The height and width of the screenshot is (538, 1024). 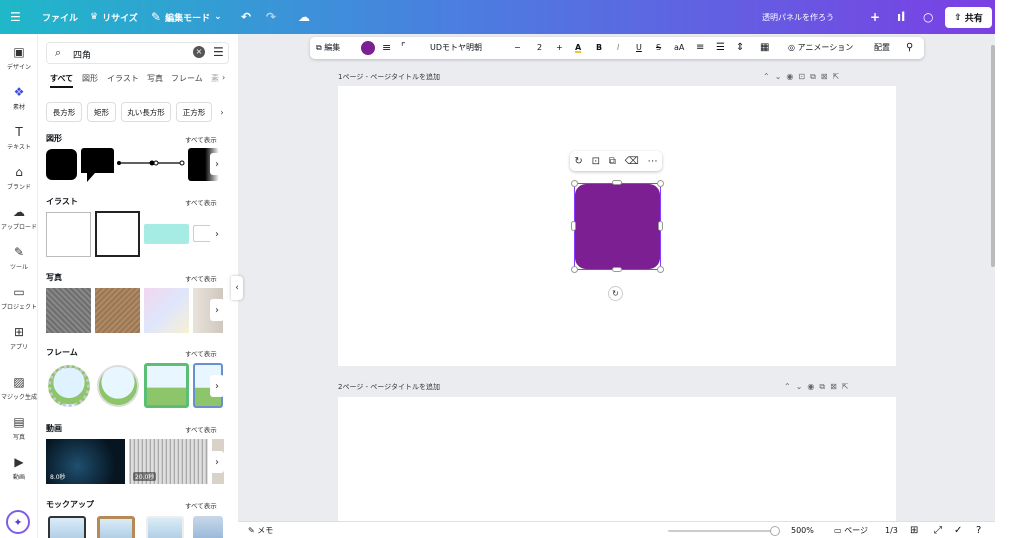 What do you see at coordinates (69, 386) in the screenshot?
I see `frame-flower-wreath` at bounding box center [69, 386].